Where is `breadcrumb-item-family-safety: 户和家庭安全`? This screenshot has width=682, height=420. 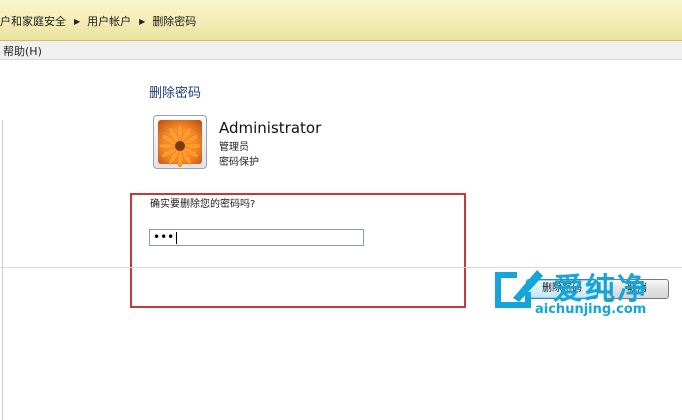 breadcrumb-item-family-safety: 户和家庭安全 is located at coordinates (33, 21).